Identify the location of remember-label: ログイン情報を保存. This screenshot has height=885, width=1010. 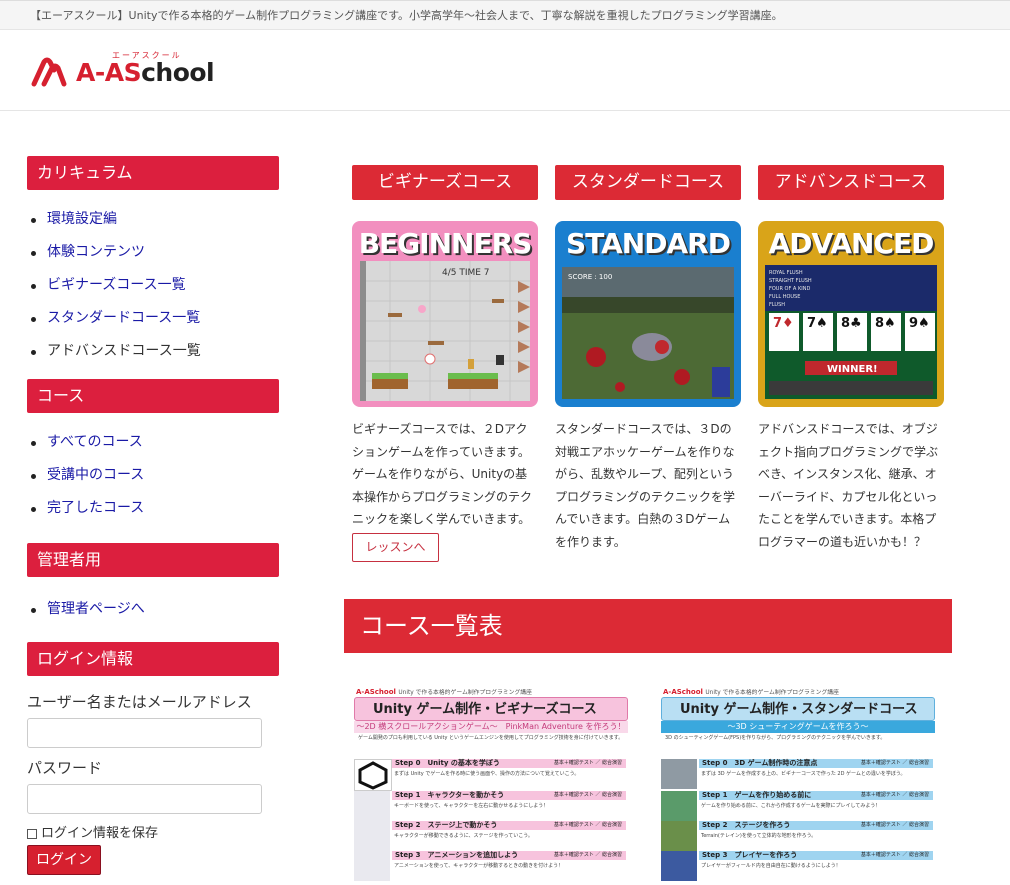
(100, 833).